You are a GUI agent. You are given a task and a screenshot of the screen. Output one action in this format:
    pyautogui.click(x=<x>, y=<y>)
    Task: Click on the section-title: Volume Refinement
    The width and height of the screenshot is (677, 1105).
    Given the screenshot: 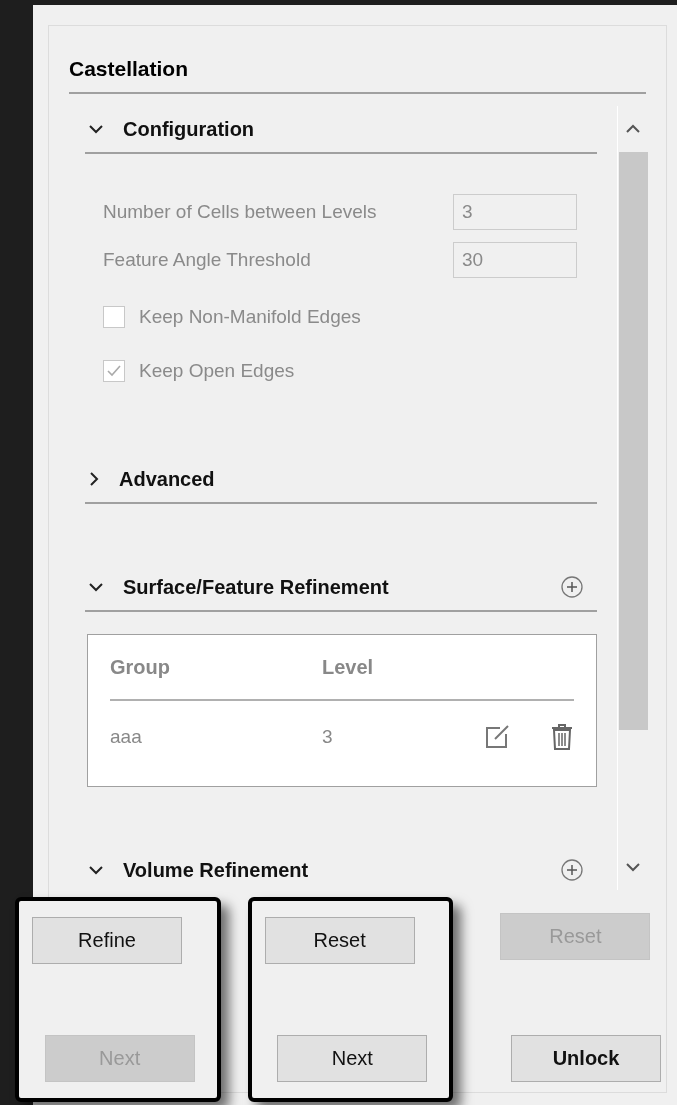 What is the action you would take?
    pyautogui.click(x=332, y=870)
    